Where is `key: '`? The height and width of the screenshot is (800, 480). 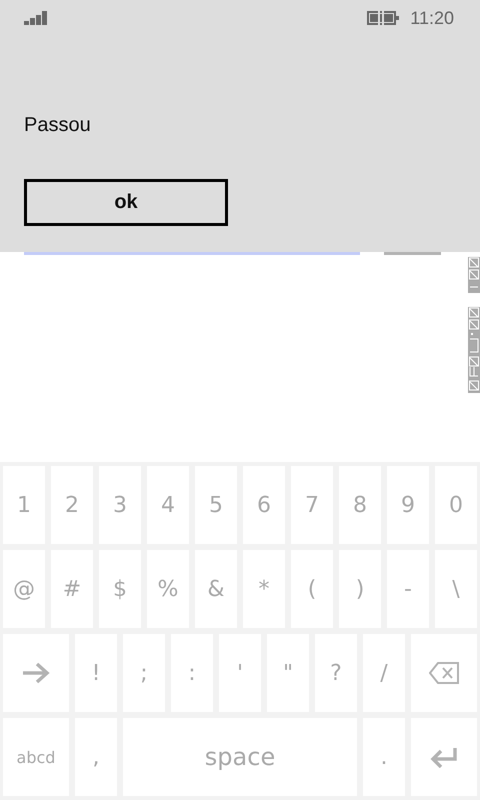
key: ' is located at coordinates (240, 673).